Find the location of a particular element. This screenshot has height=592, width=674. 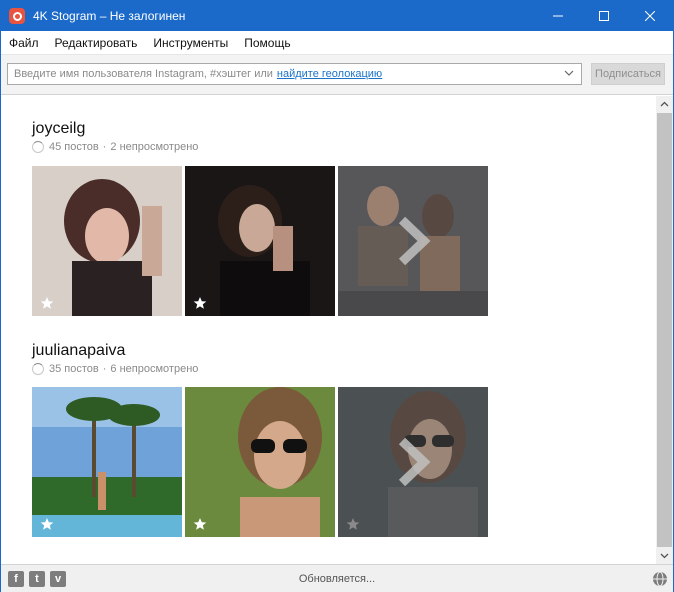

post-count: 35 постов is located at coordinates (74, 369).